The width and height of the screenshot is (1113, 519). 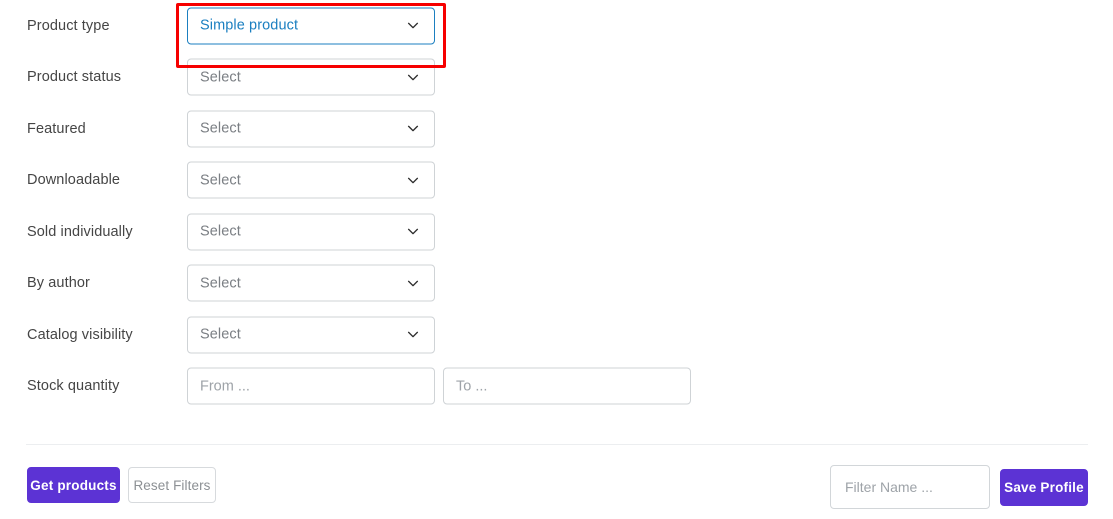 What do you see at coordinates (556, 26) in the screenshot?
I see `filter-row-product-type: Product type Simple product` at bounding box center [556, 26].